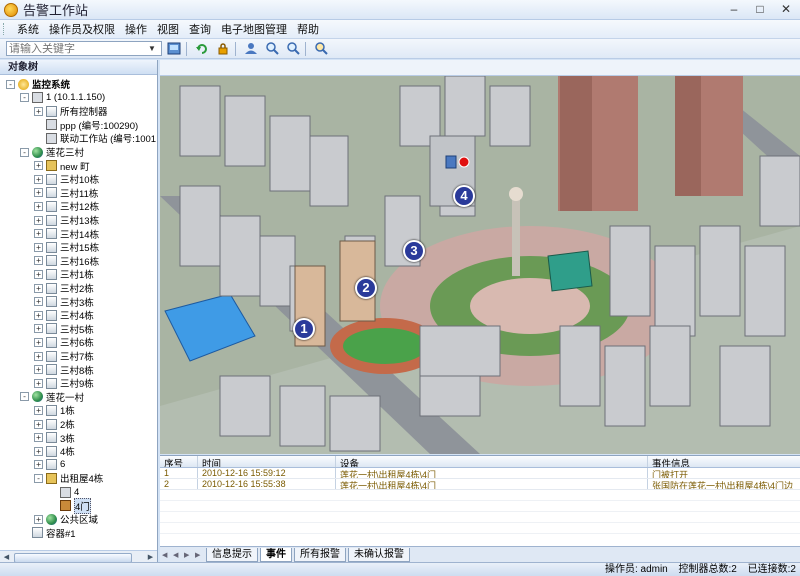 The width and height of the screenshot is (800, 576). I want to click on tree-node: + 三村11栋, so click(66, 193).